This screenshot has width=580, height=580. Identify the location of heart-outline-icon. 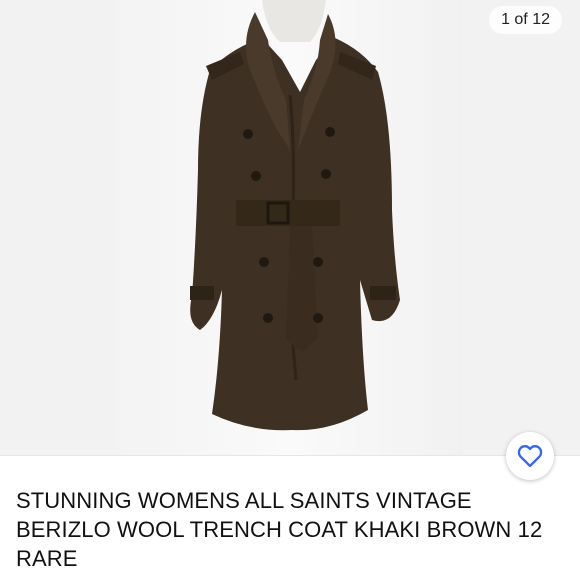
(530, 456).